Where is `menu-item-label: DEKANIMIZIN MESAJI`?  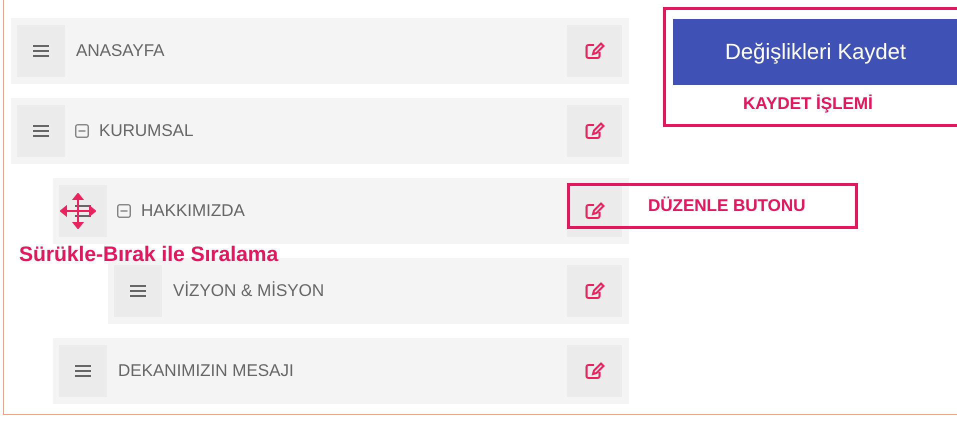
menu-item-label: DEKANIMIZIN MESAJI is located at coordinates (206, 371).